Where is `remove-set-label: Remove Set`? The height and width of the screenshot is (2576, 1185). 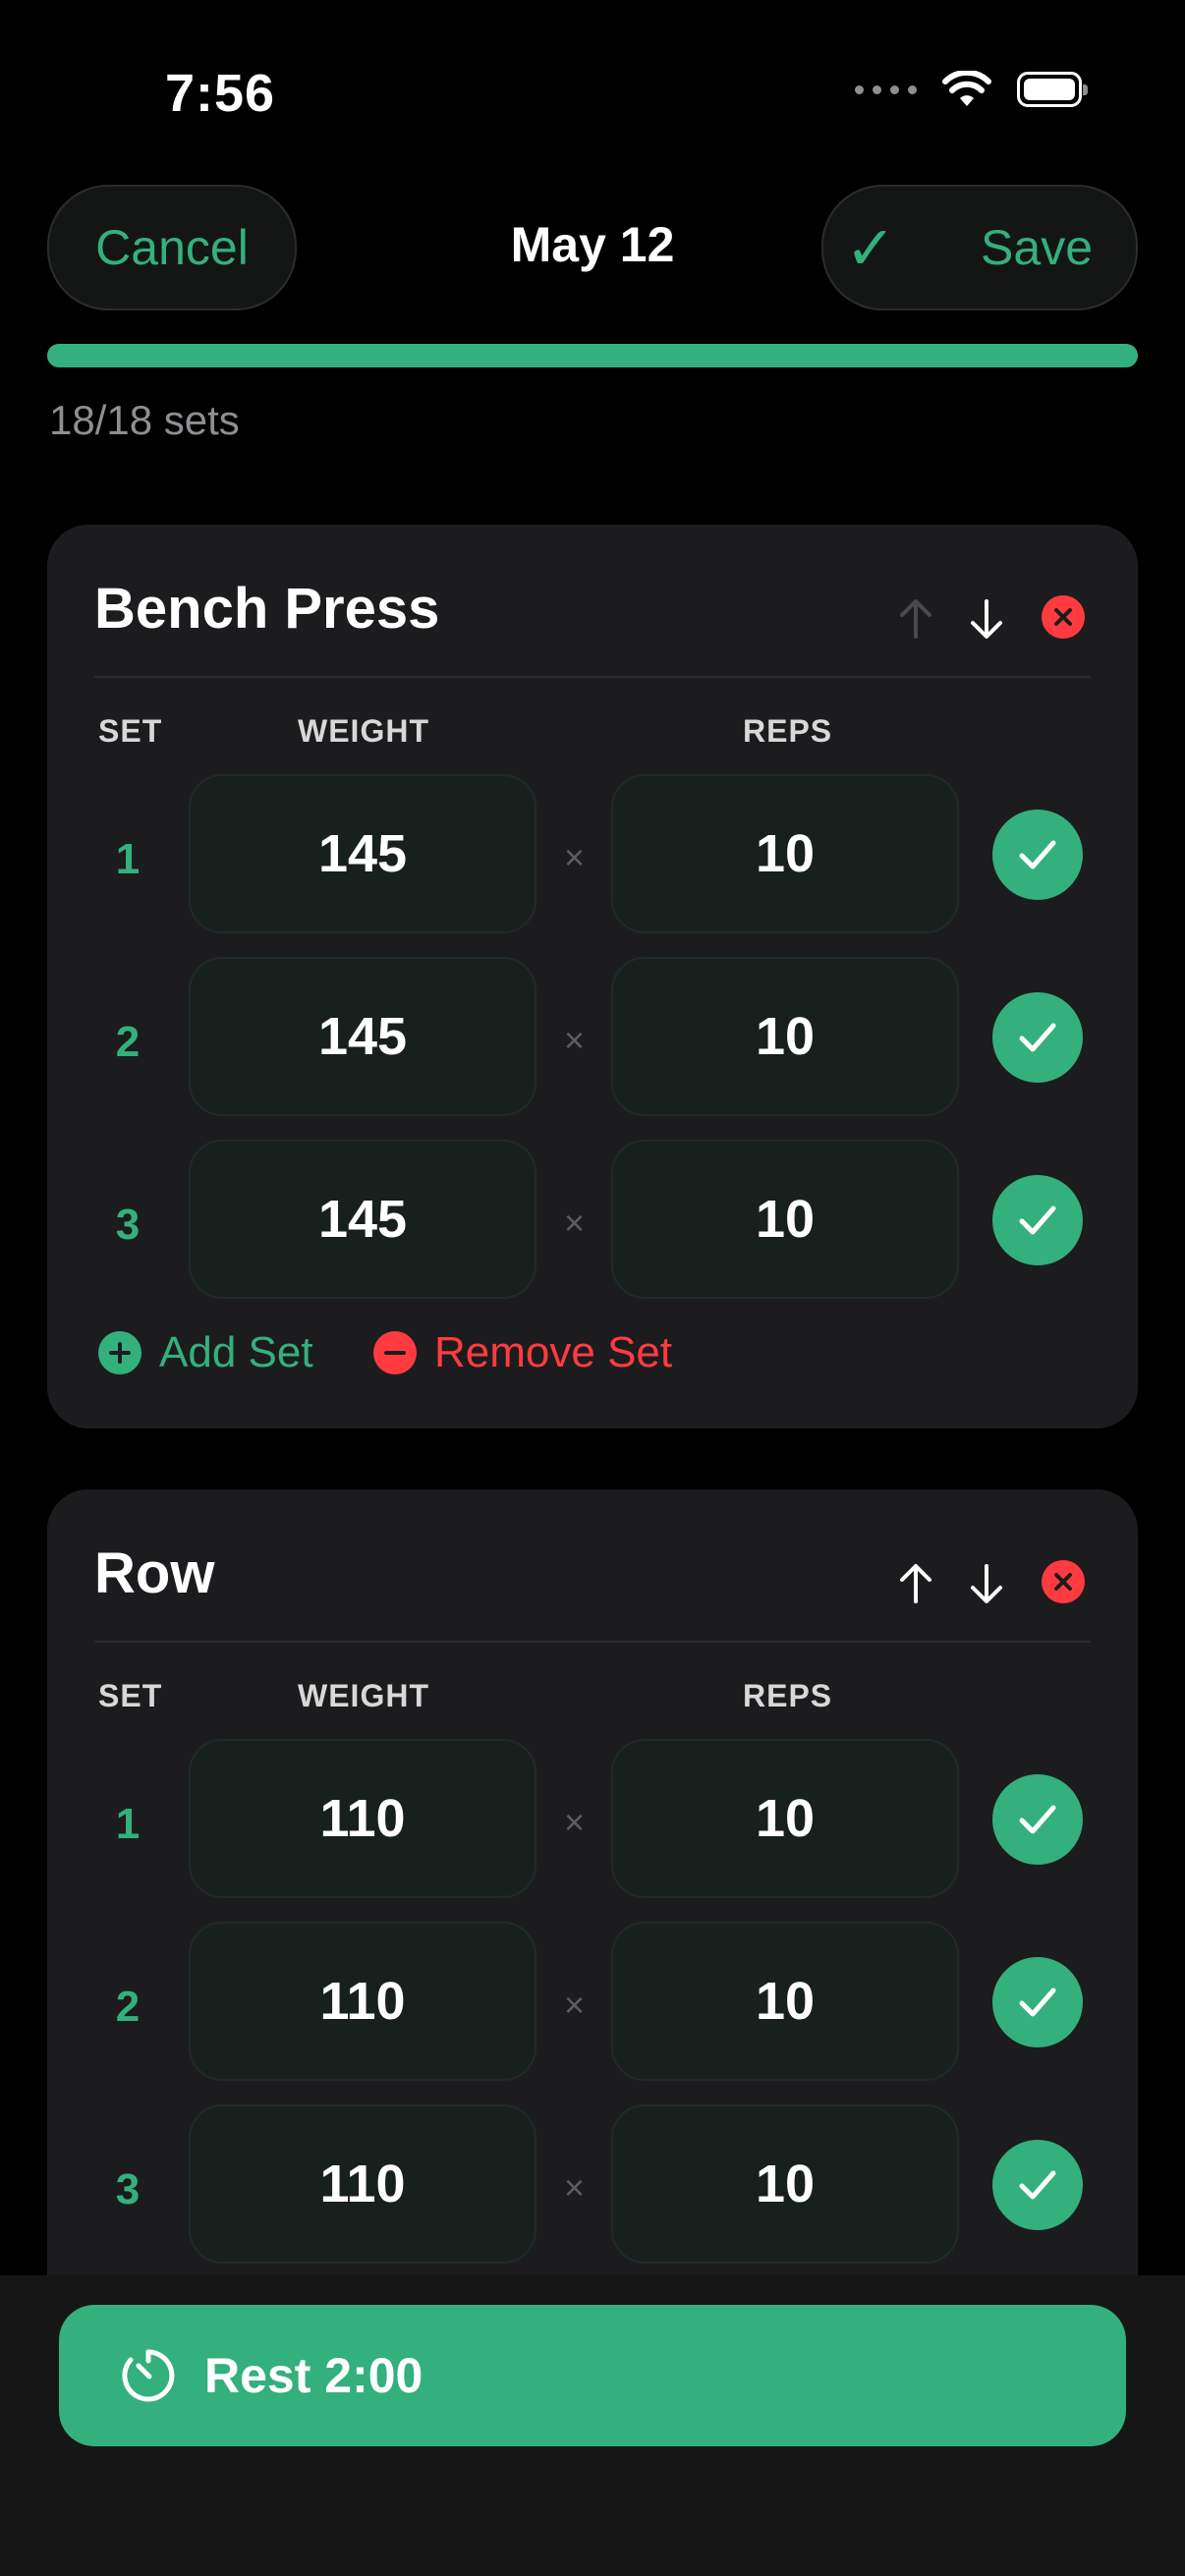 remove-set-label: Remove Set is located at coordinates (554, 1352).